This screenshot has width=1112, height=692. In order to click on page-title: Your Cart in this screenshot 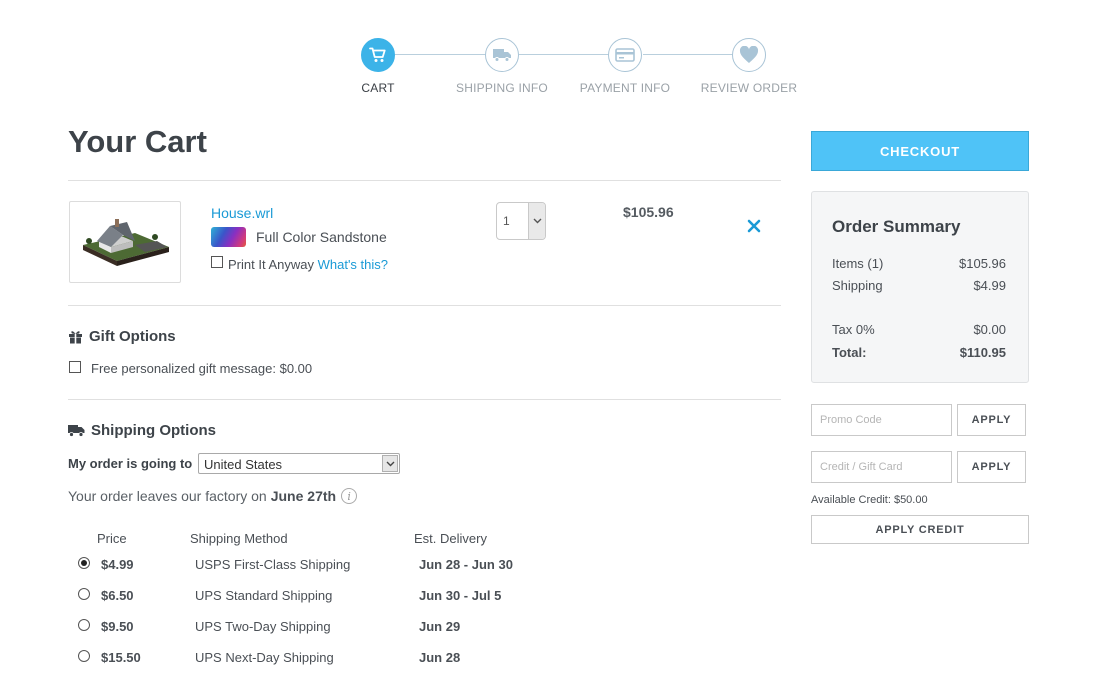, I will do `click(137, 141)`.